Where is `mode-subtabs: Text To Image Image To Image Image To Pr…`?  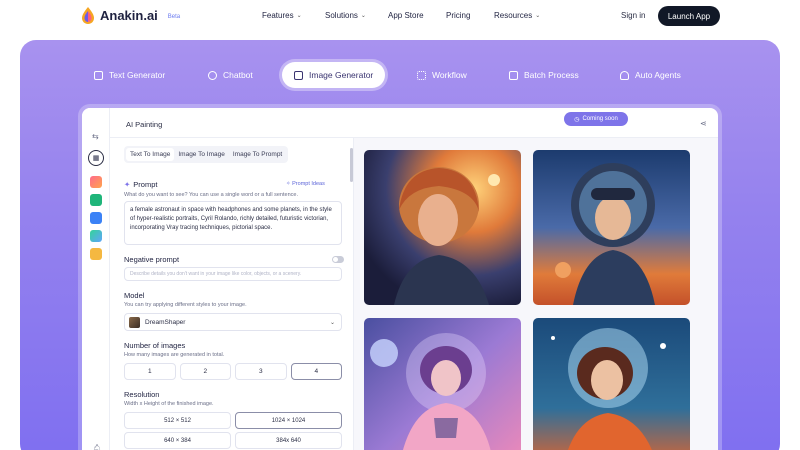
mode-subtabs: Text To Image Image To Image Image To Pr… is located at coordinates (206, 154).